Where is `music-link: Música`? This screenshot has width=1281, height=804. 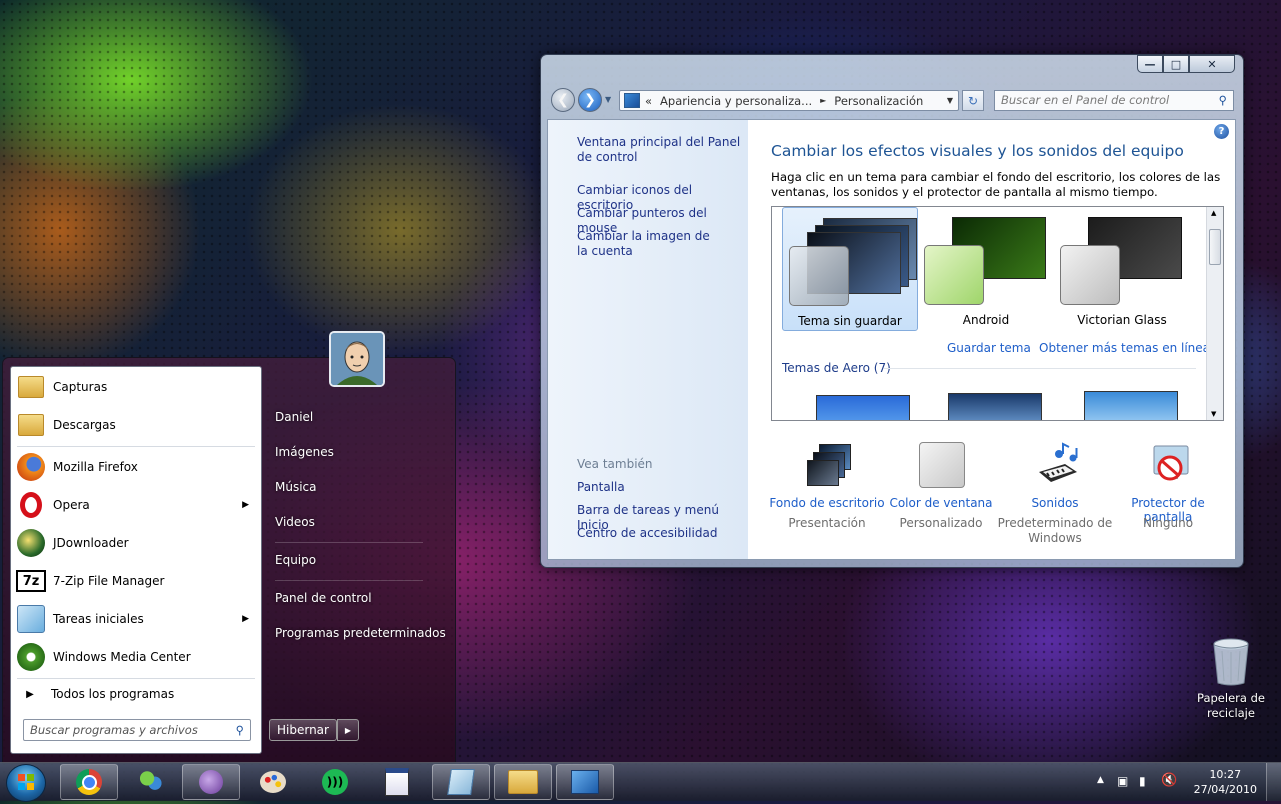 music-link: Música is located at coordinates (296, 487).